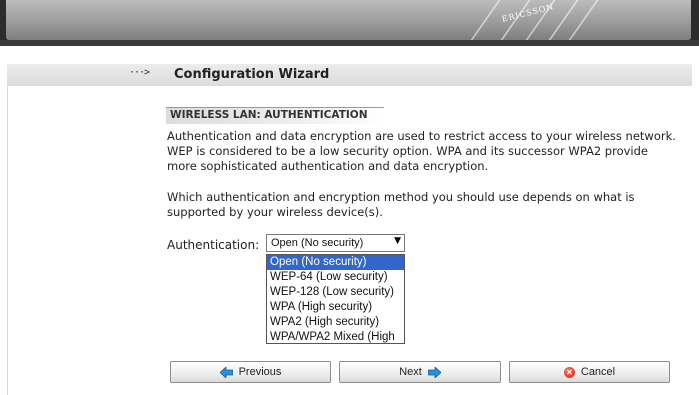 This screenshot has height=395, width=699. What do you see at coordinates (269, 115) in the screenshot?
I see `section-heading-label: WIRELESS LAN: AUTHENTICATION` at bounding box center [269, 115].